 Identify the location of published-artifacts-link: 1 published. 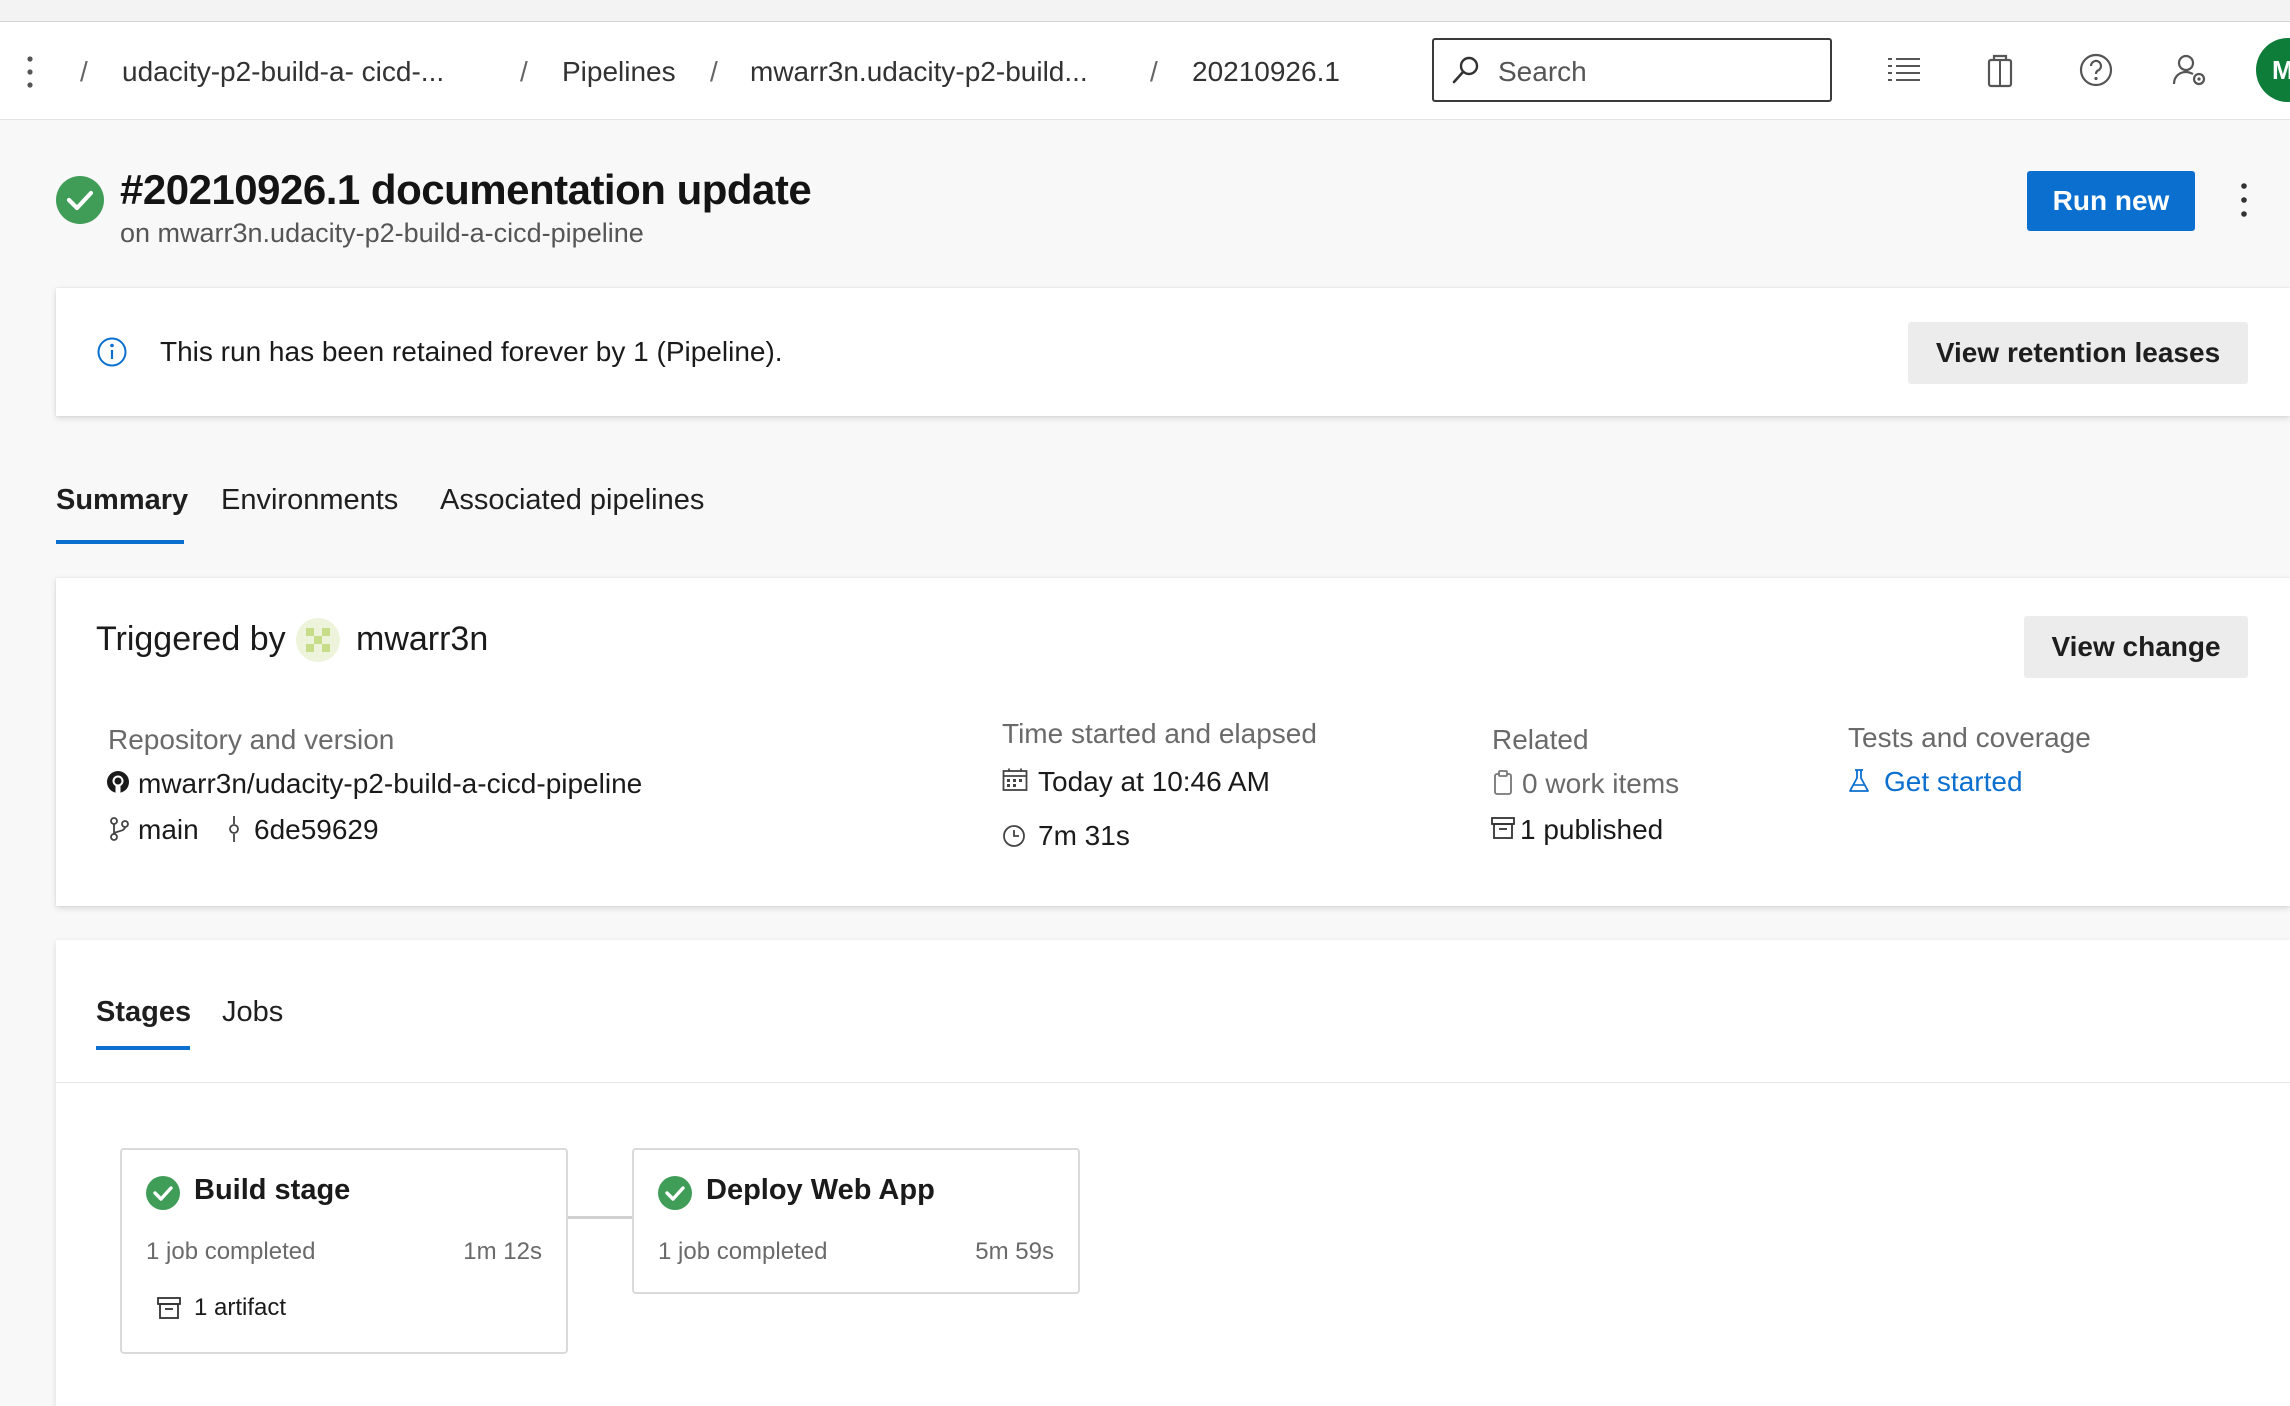
(1591, 830).